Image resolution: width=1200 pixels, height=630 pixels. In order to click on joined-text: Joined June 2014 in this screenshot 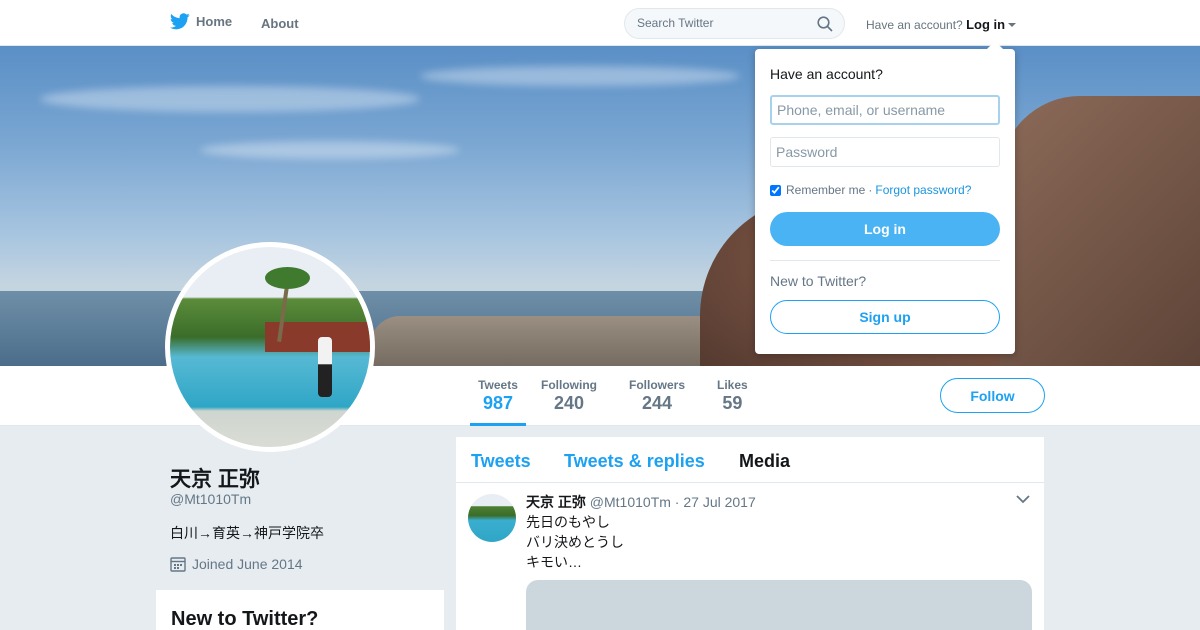, I will do `click(247, 564)`.